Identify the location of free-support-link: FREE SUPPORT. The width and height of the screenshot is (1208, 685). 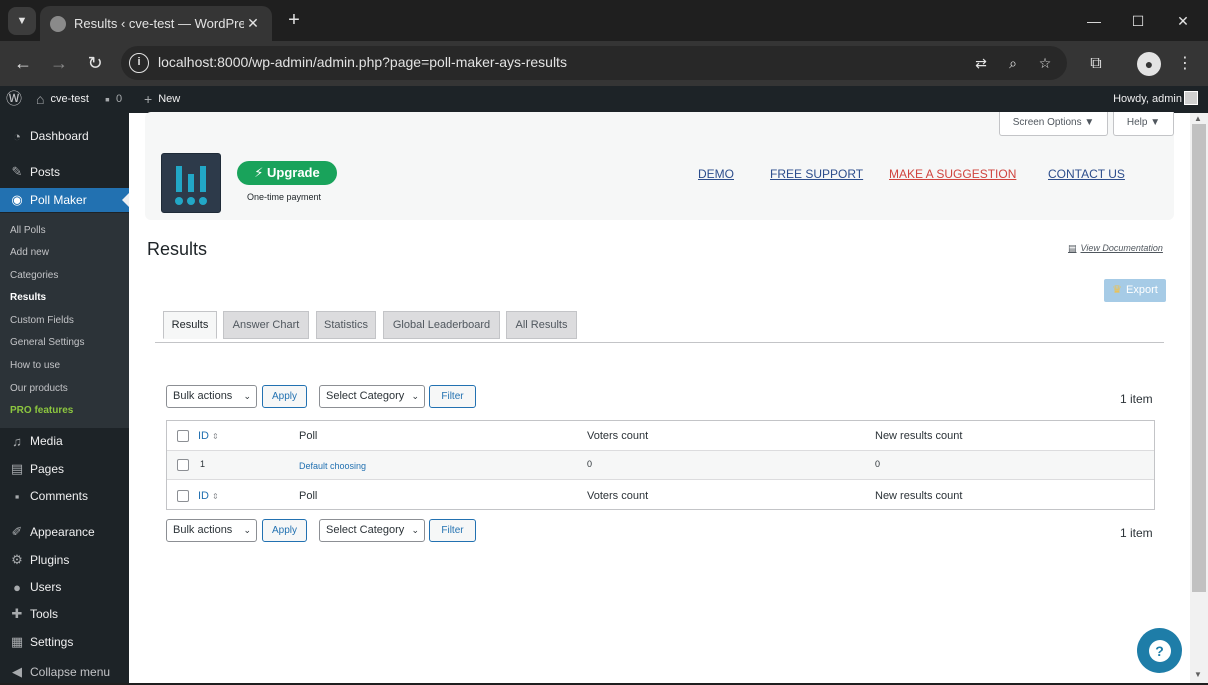
(816, 174).